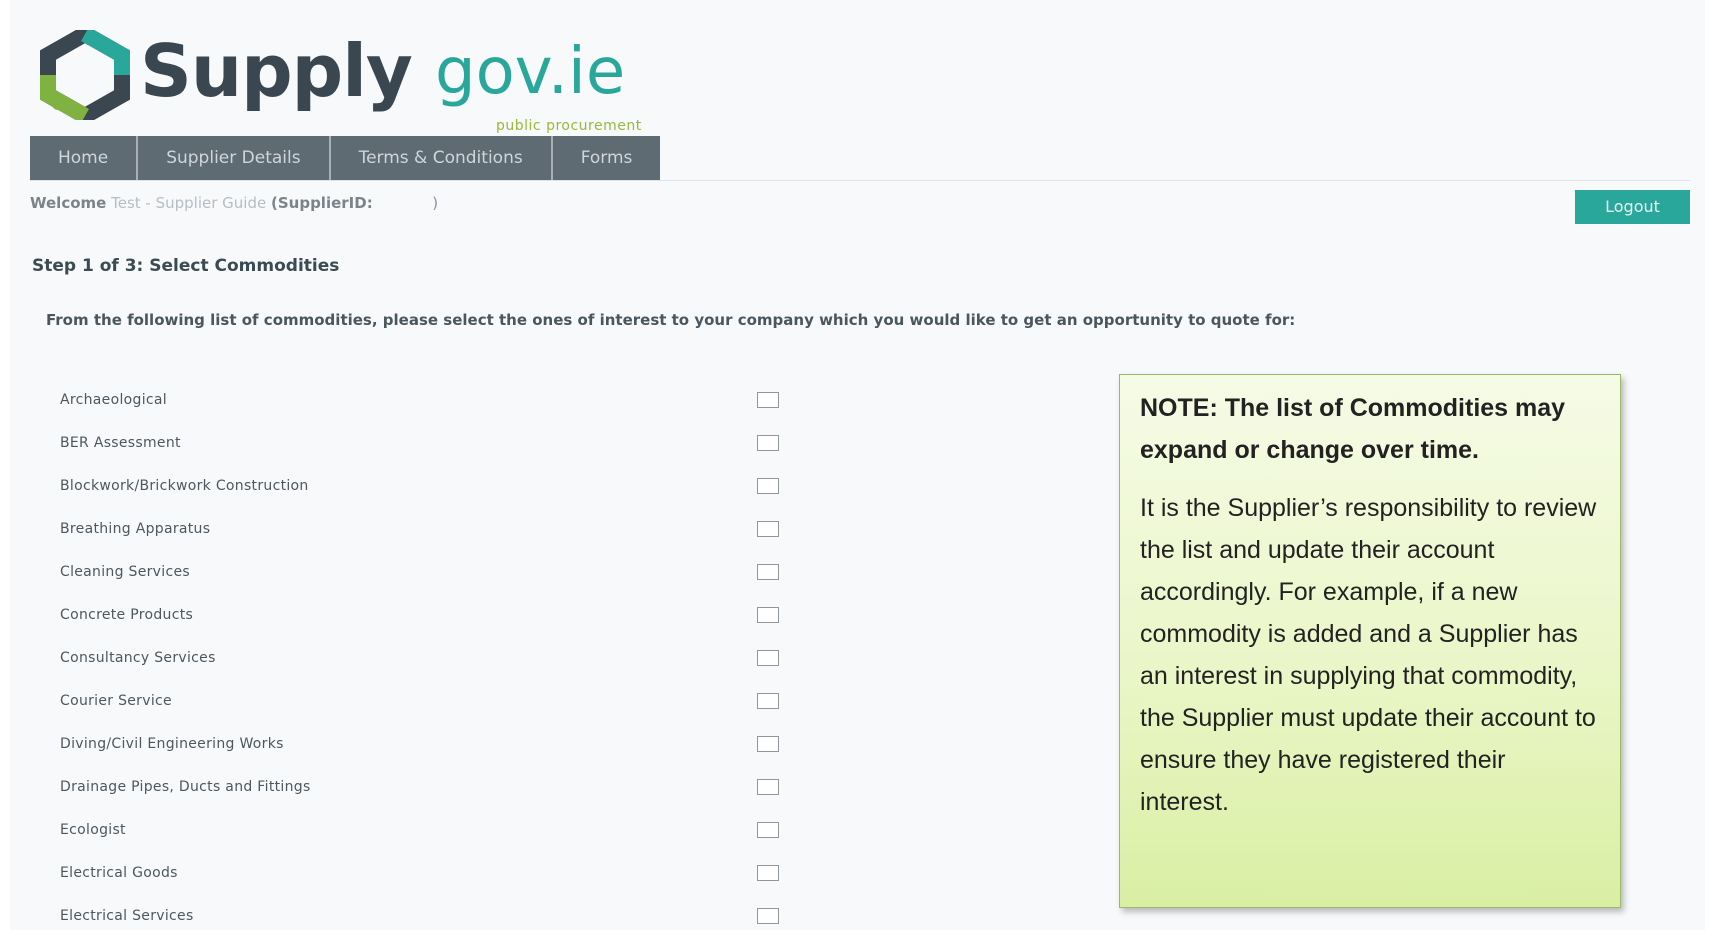  I want to click on list-item: Courier Service, so click(430, 708).